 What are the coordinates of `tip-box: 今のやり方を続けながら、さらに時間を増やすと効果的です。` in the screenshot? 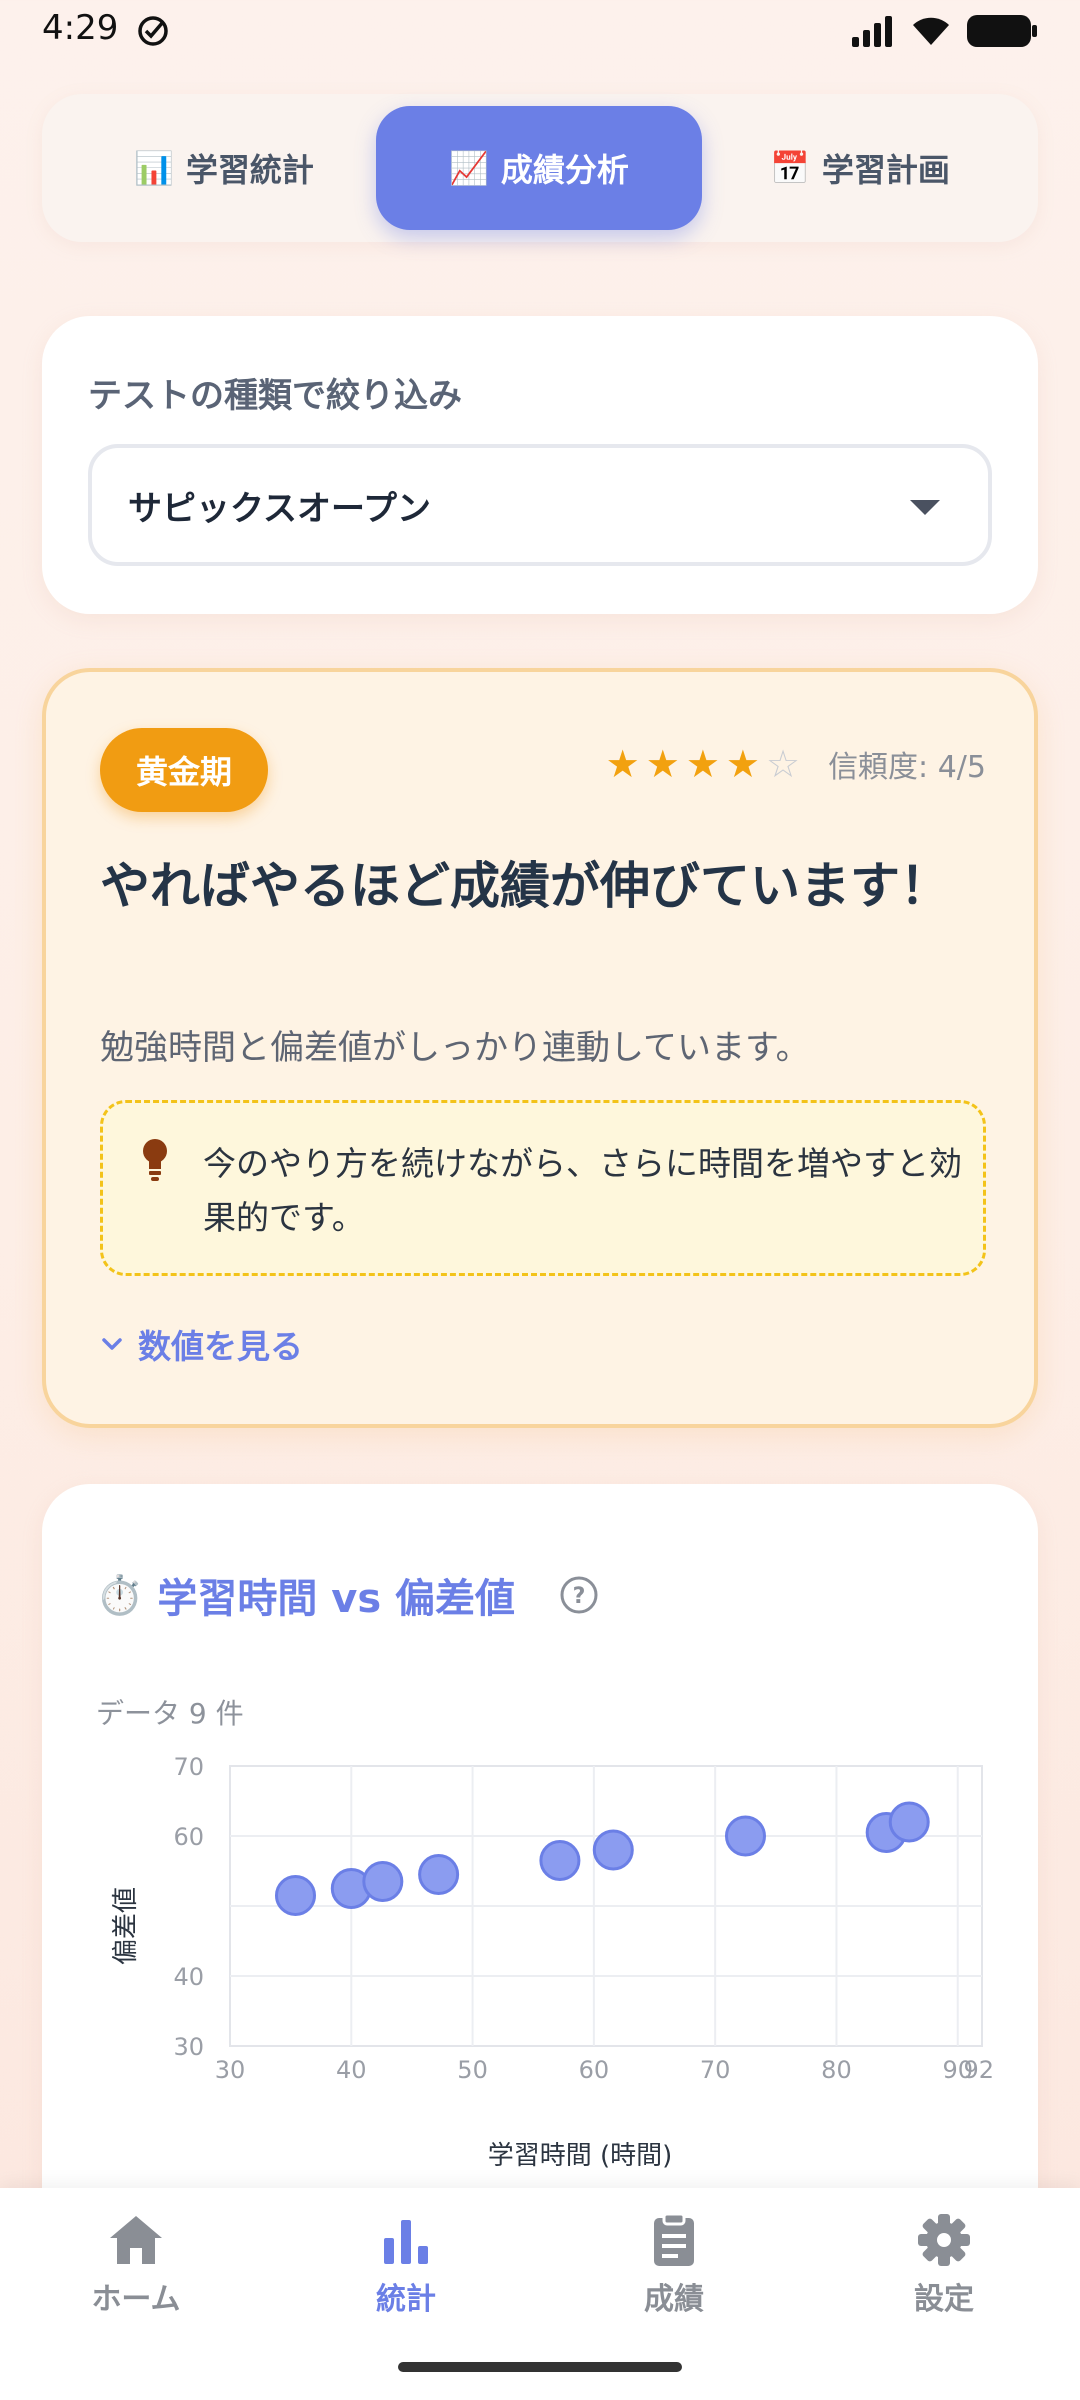 It's located at (543, 1188).